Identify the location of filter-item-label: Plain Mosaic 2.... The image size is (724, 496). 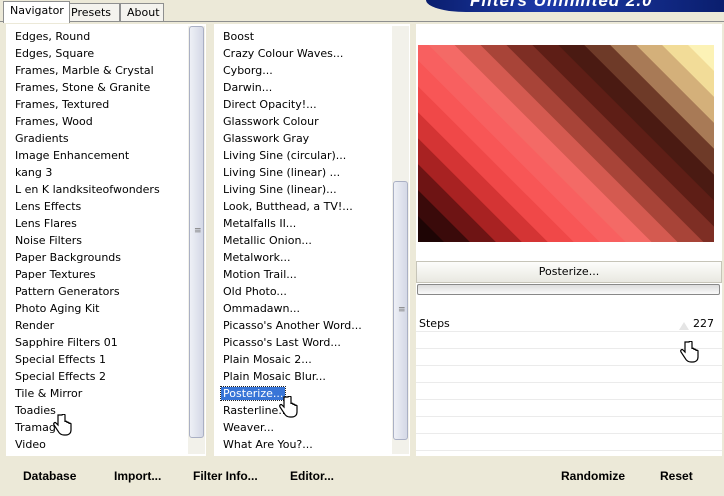
(267, 359).